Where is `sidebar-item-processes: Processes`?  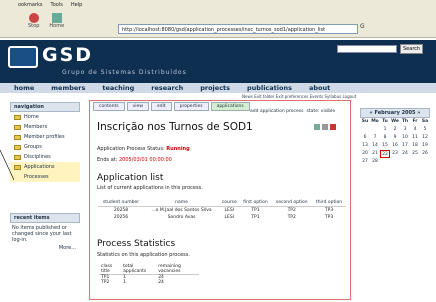 sidebar-item-processes: Processes is located at coordinates (45, 177).